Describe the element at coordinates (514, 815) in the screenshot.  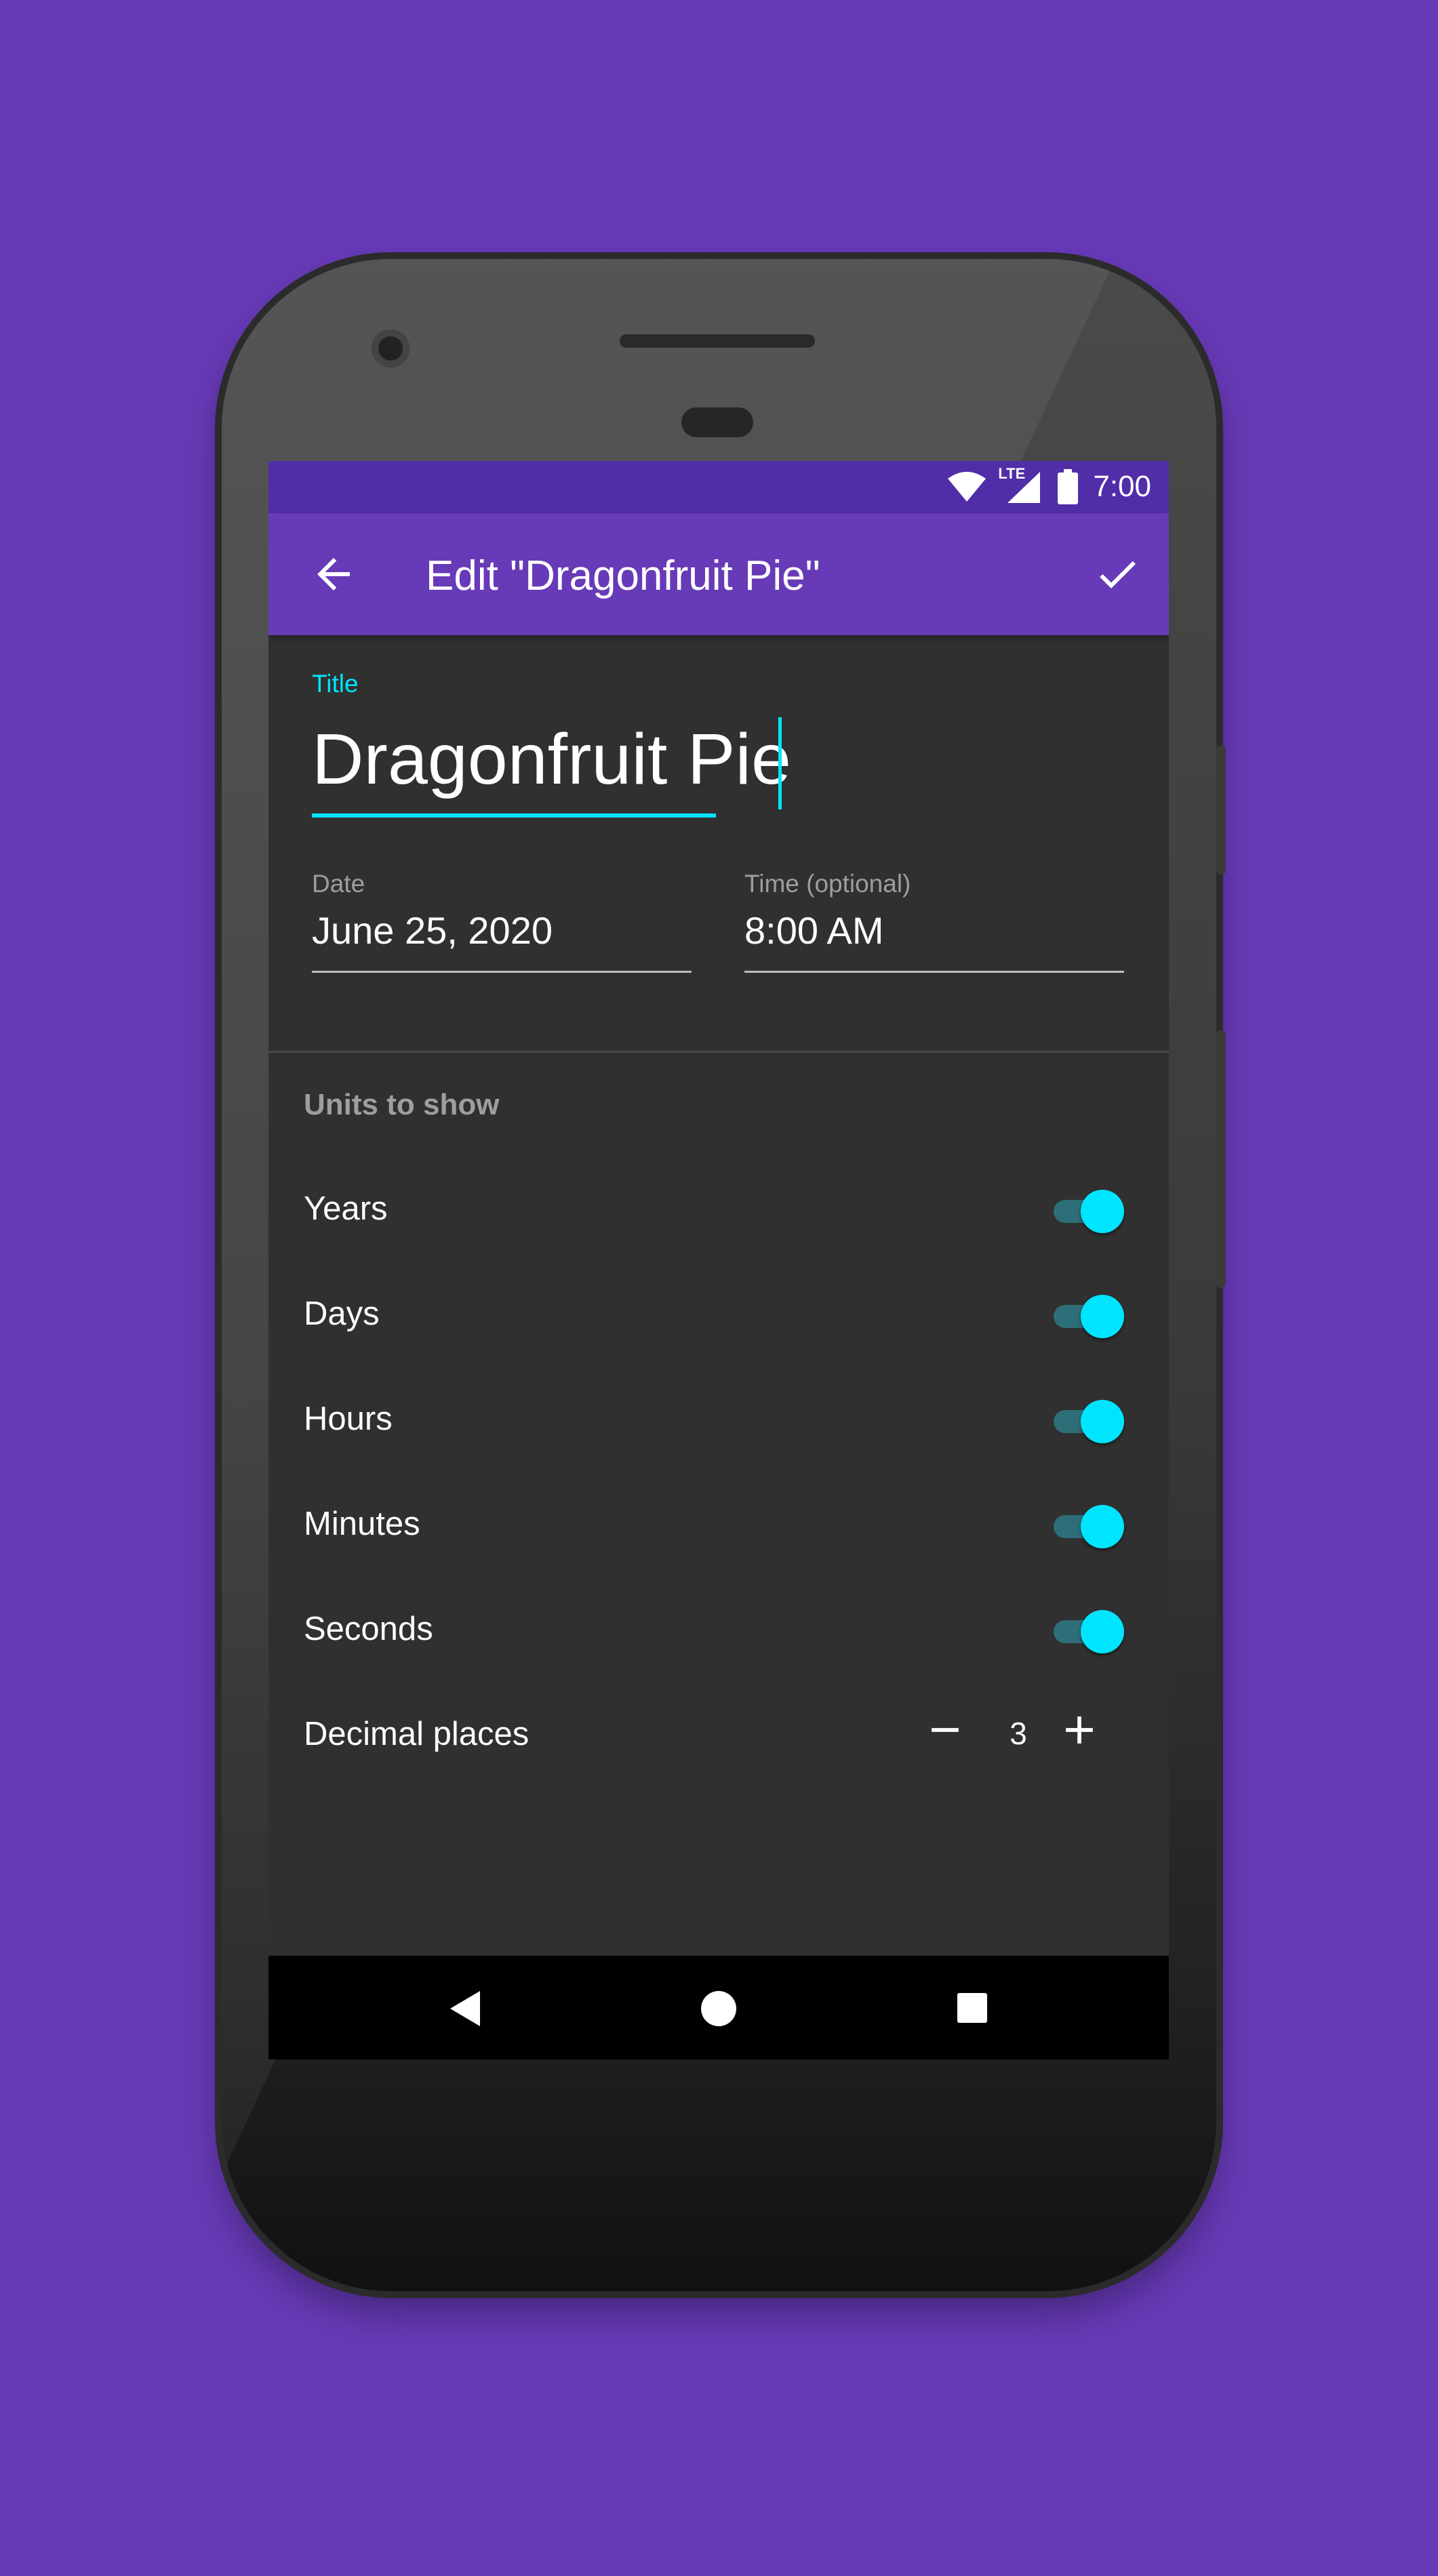
I see `title-input-underline` at that location.